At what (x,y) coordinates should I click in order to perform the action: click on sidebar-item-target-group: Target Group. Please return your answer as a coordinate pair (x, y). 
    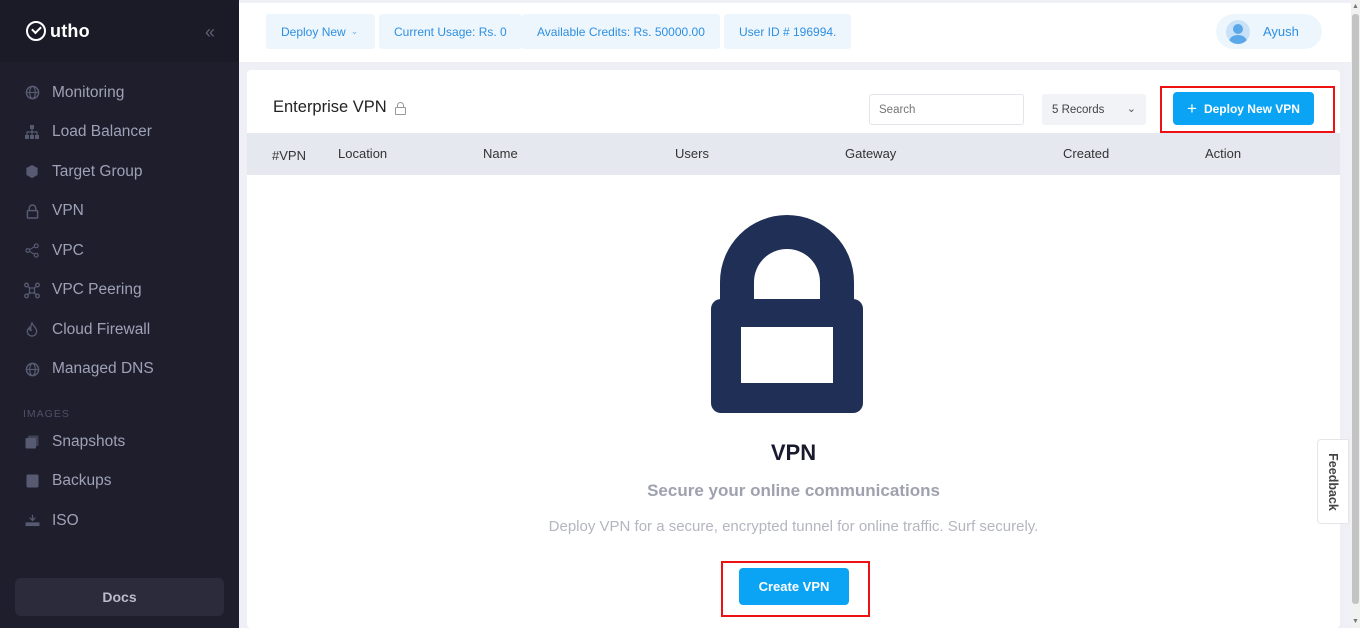
    Looking at the image, I should click on (119, 172).